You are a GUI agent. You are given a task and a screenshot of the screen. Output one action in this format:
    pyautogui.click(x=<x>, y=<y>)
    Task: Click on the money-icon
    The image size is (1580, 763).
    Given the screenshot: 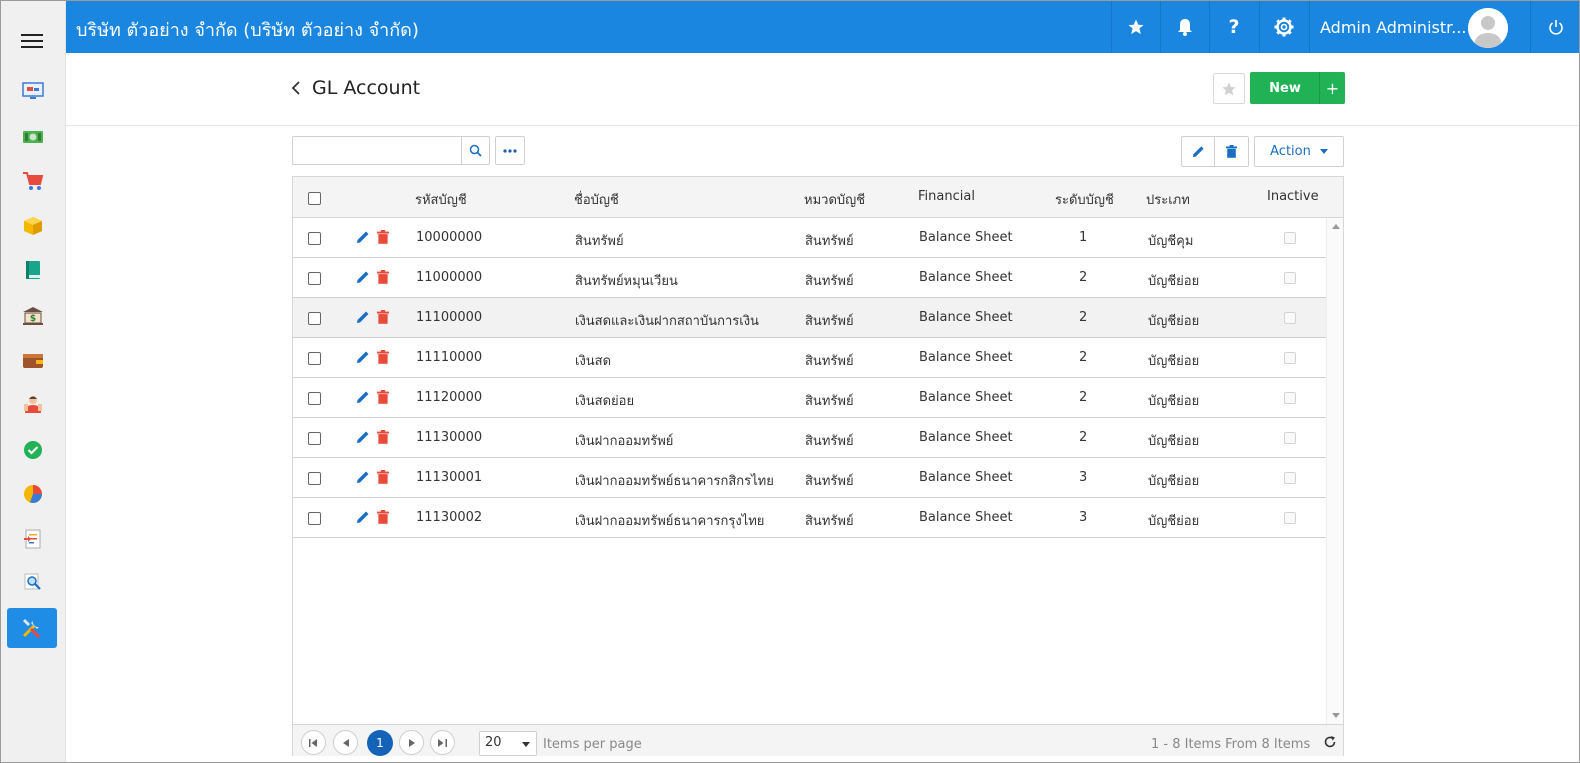 What is the action you would take?
    pyautogui.click(x=33, y=137)
    